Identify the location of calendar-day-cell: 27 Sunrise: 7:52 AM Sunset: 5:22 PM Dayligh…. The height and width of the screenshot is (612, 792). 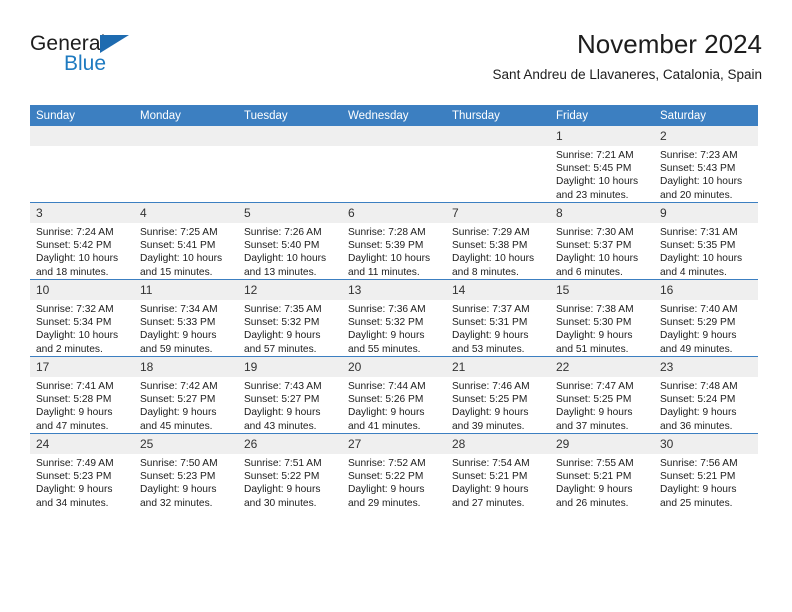
(394, 471).